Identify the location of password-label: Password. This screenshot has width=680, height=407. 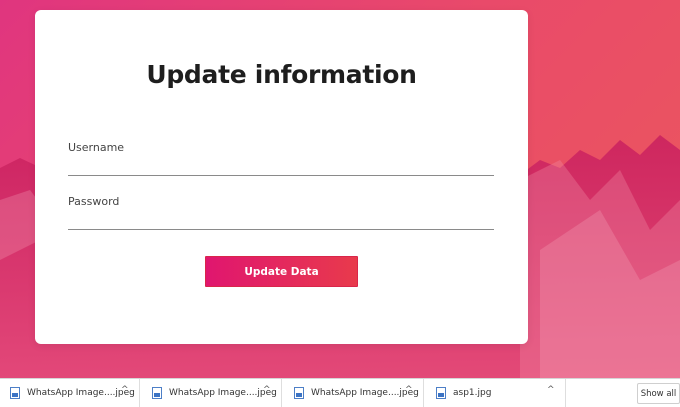
(94, 201).